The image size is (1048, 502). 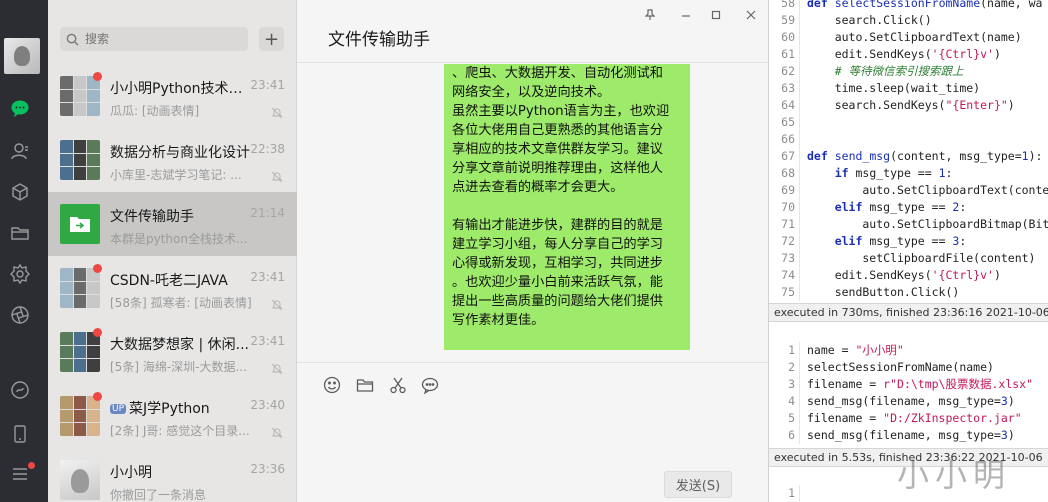 What do you see at coordinates (20, 233) in the screenshot?
I see `folder-icon` at bounding box center [20, 233].